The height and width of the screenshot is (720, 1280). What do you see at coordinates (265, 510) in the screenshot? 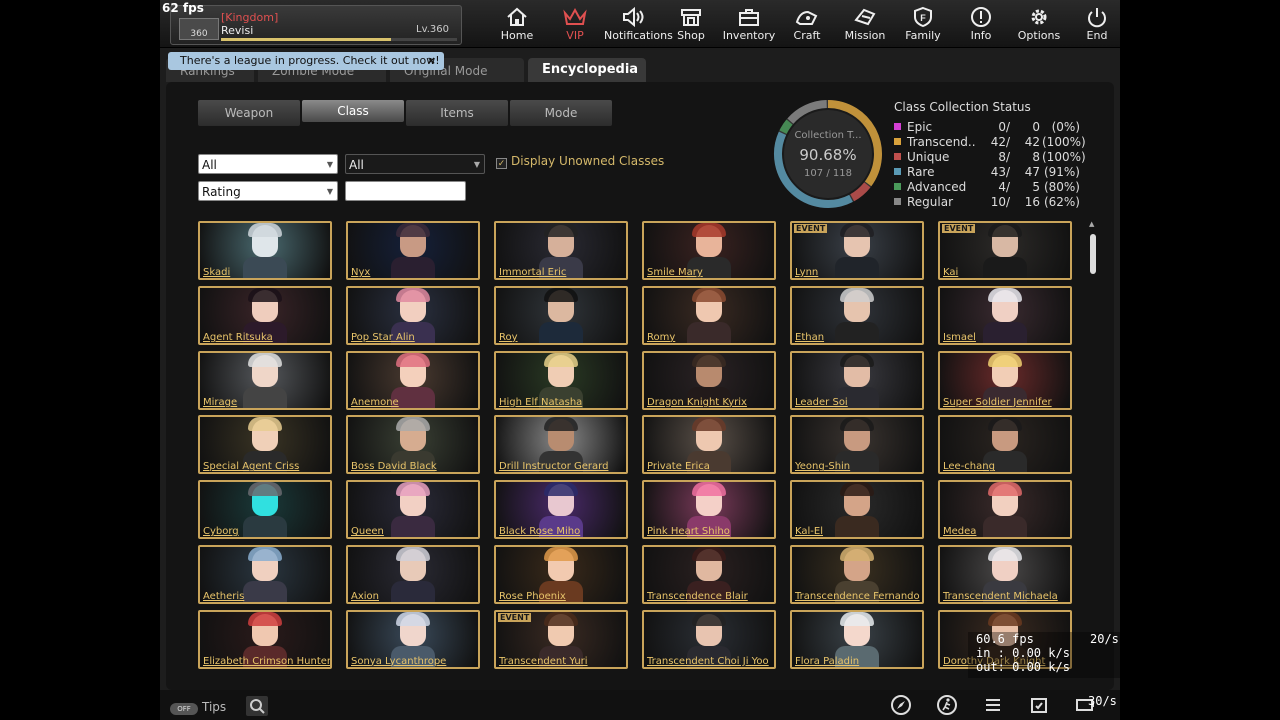
I see `class-card: Cyborg` at bounding box center [265, 510].